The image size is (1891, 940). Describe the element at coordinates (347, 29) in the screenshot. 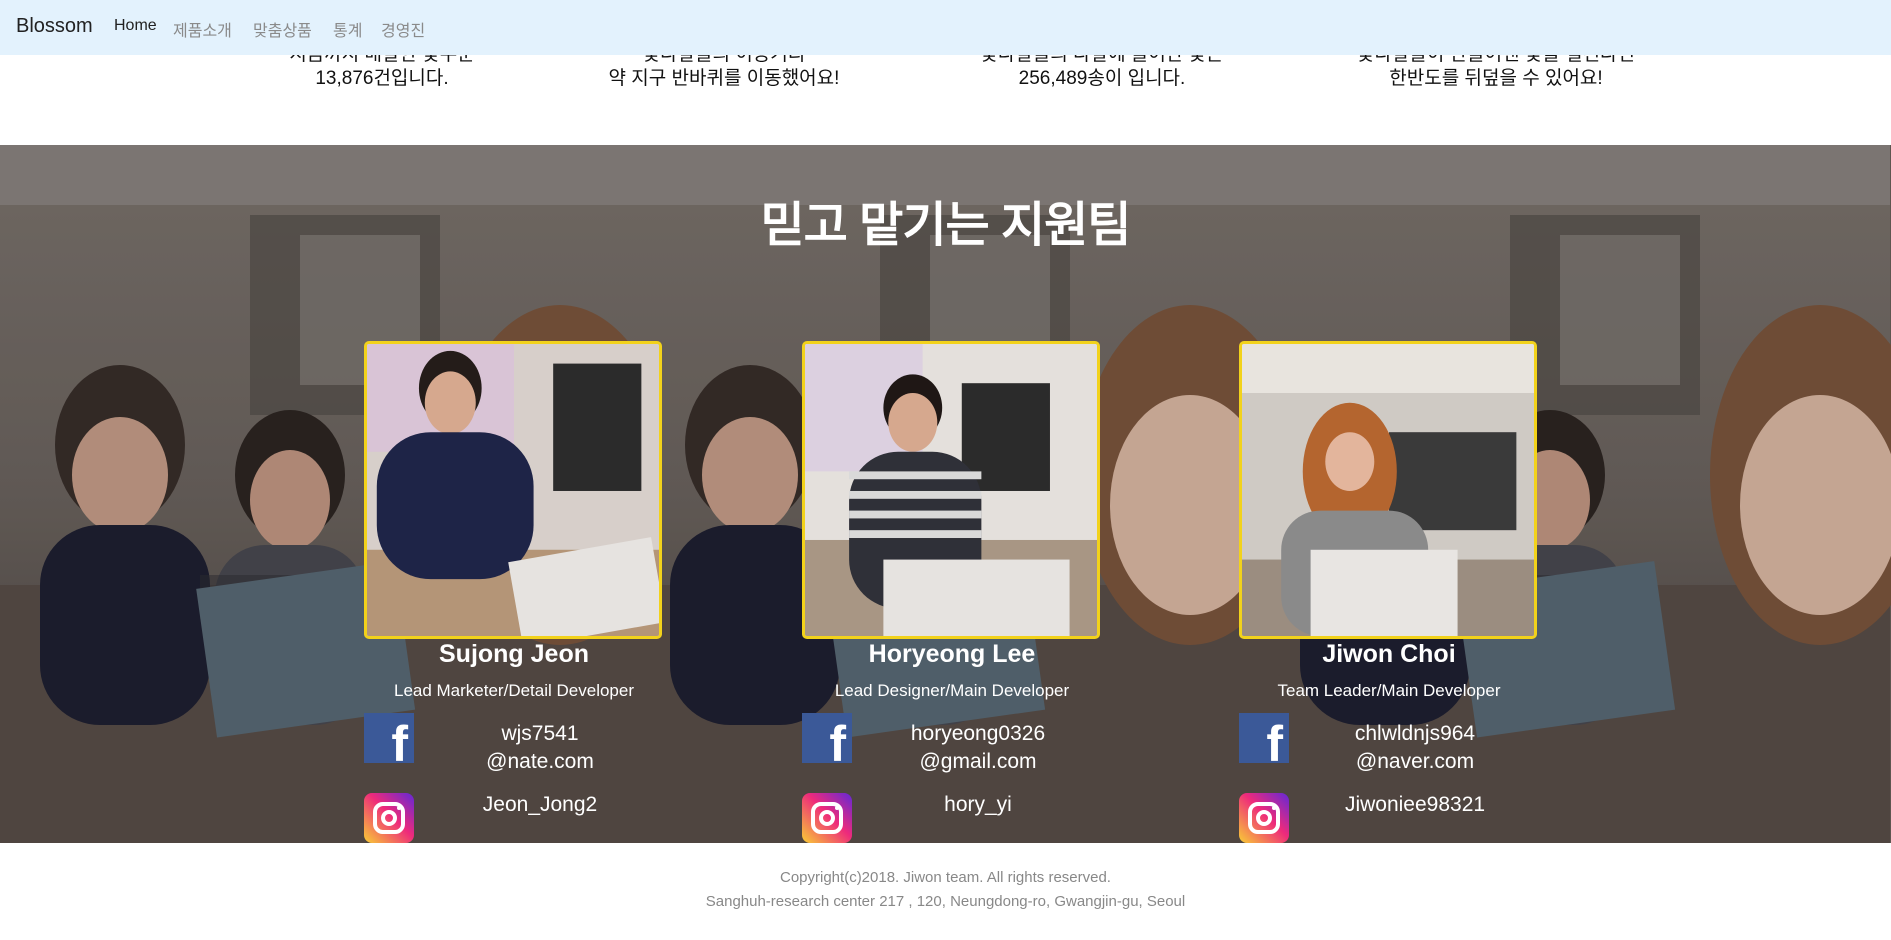

I see `nav-link-stats: 통계` at that location.